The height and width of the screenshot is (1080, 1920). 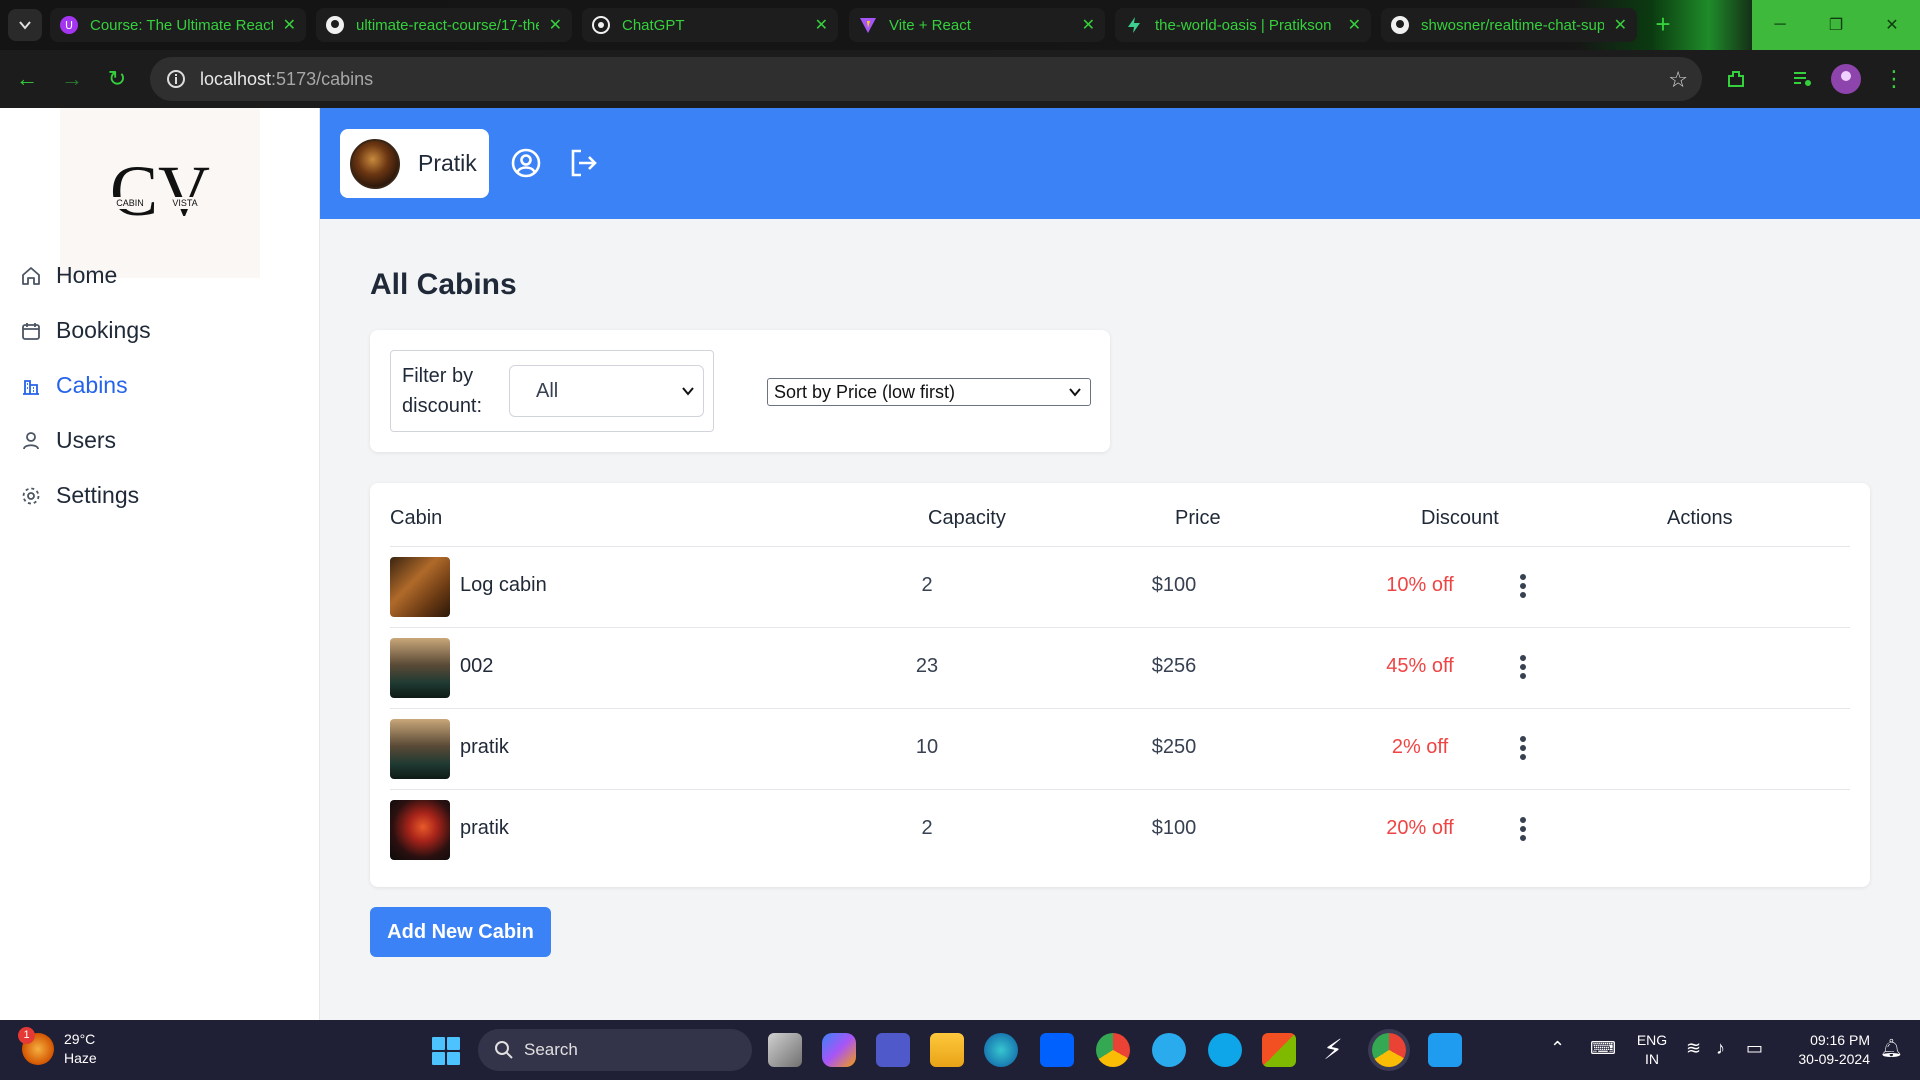 I want to click on cabin-discount: 10% off, so click(x=1420, y=585).